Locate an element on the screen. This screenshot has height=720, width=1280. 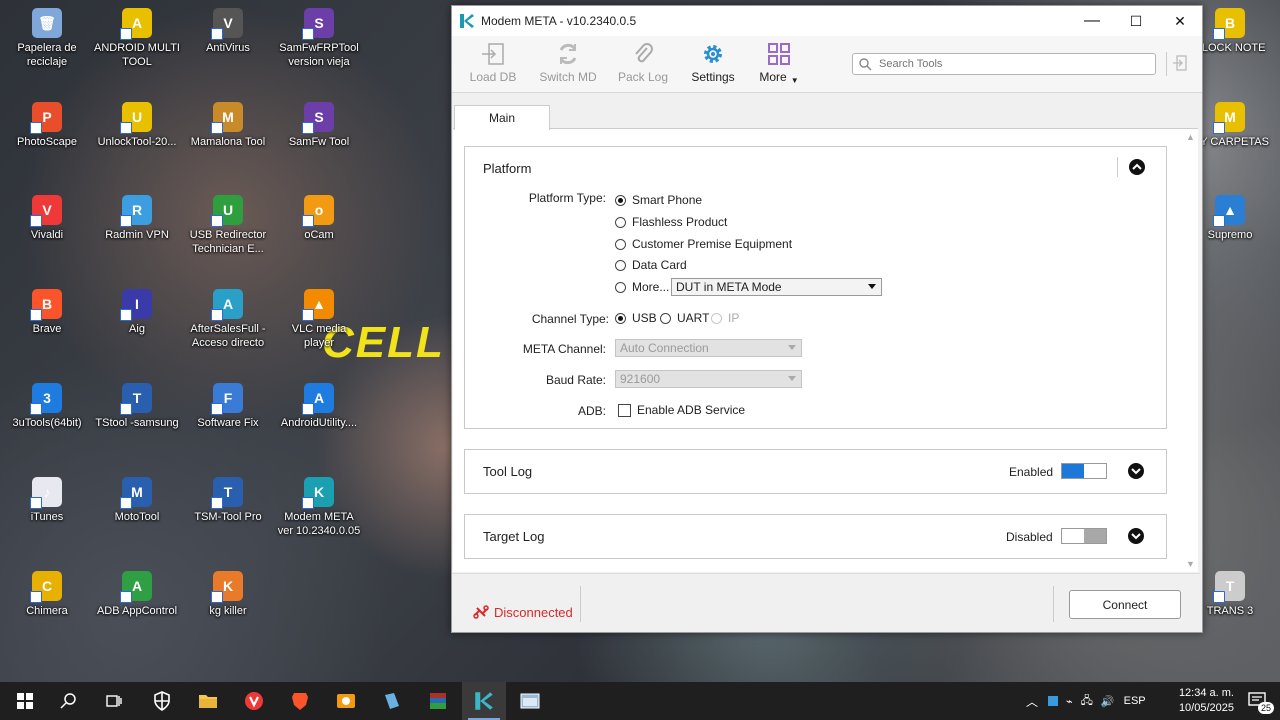
radio-label: Customer Premise Equipment is located at coordinates (712, 244).